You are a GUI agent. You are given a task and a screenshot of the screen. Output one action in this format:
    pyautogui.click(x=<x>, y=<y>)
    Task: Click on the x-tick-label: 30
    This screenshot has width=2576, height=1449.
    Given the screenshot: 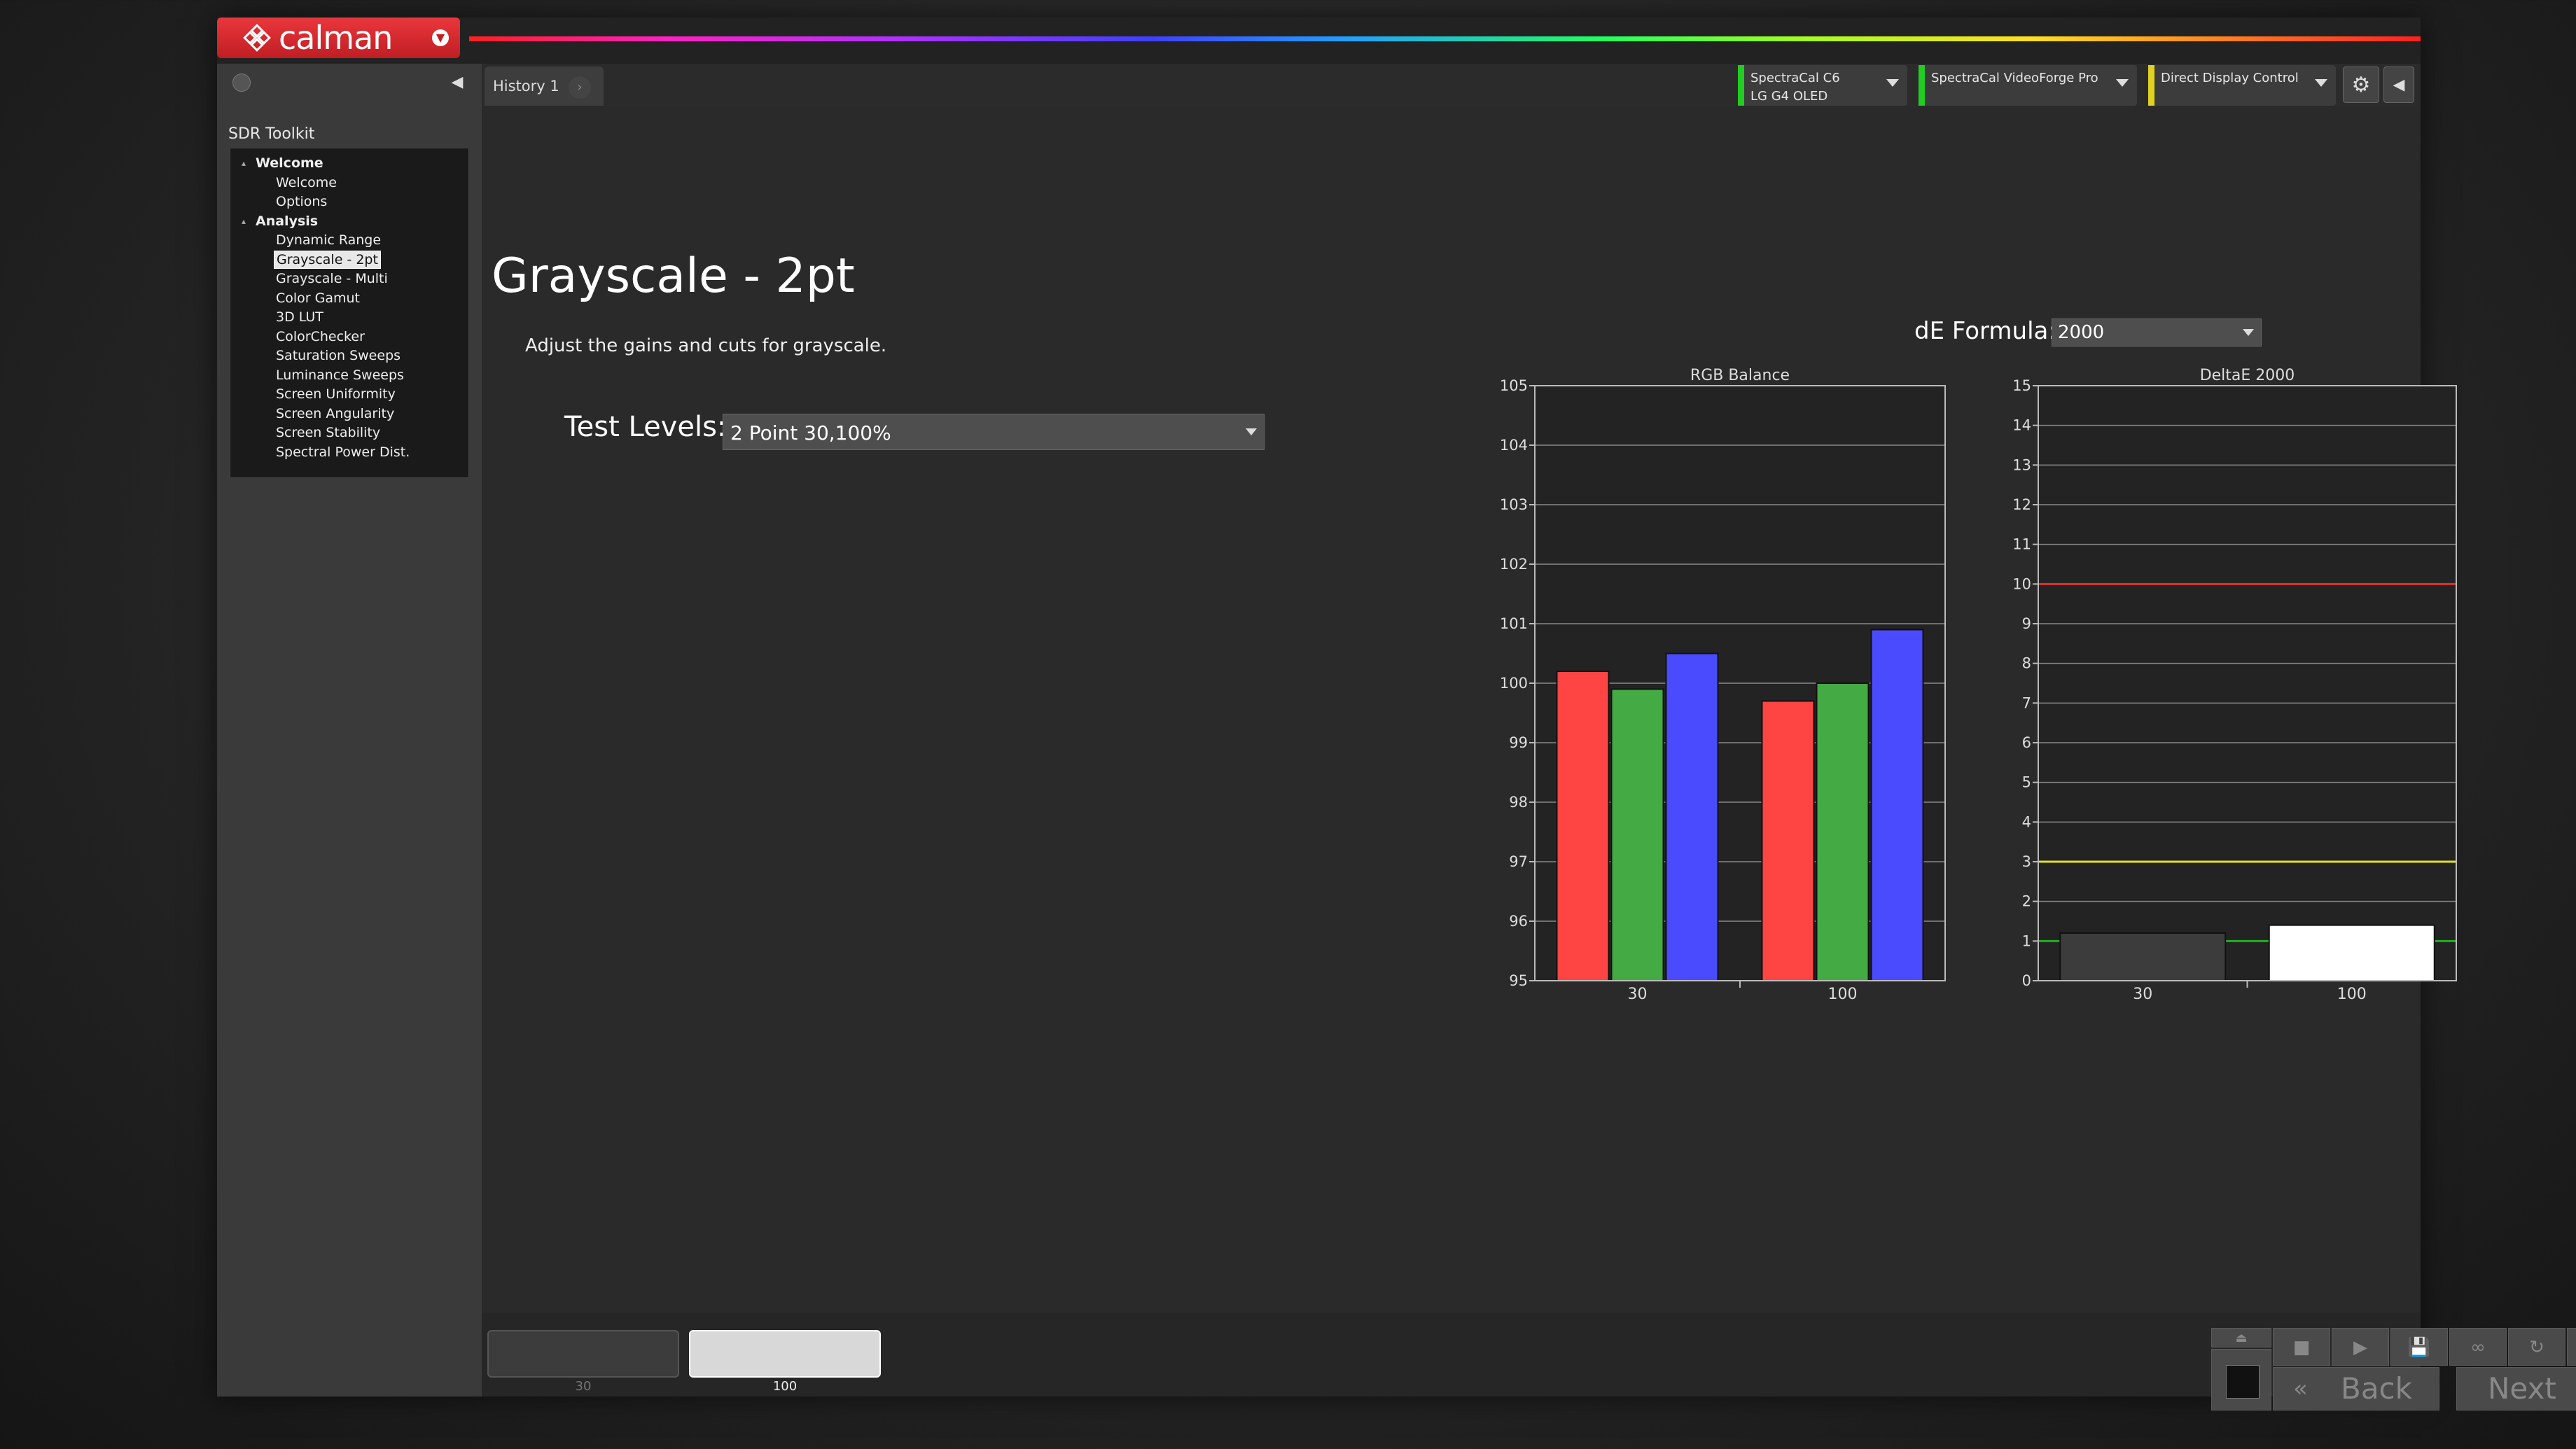 What is the action you would take?
    pyautogui.click(x=2142, y=994)
    